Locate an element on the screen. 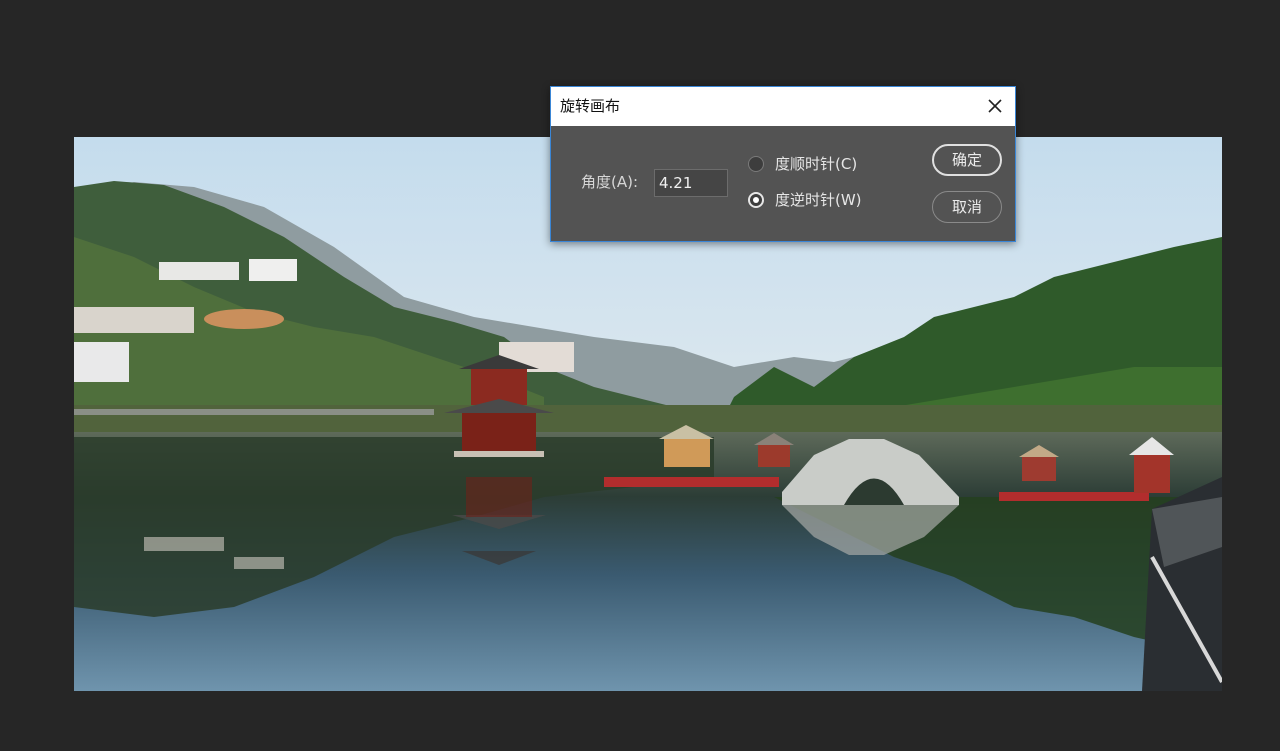 This screenshot has width=1280, height=751. clockwise-radio is located at coordinates (756, 164).